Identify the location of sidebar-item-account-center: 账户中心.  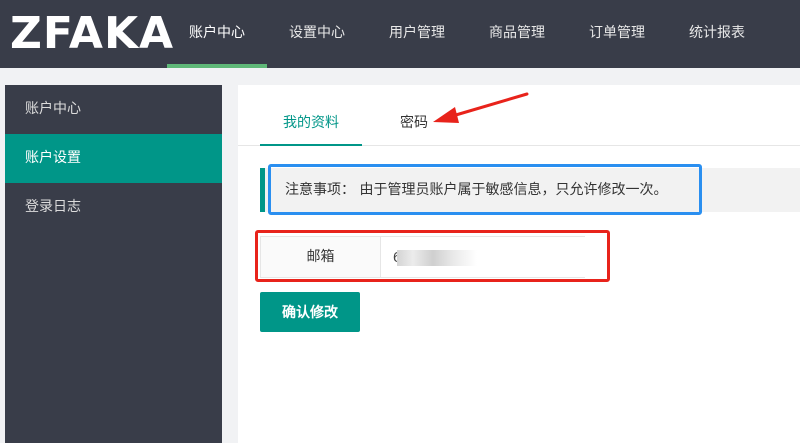
(113, 109).